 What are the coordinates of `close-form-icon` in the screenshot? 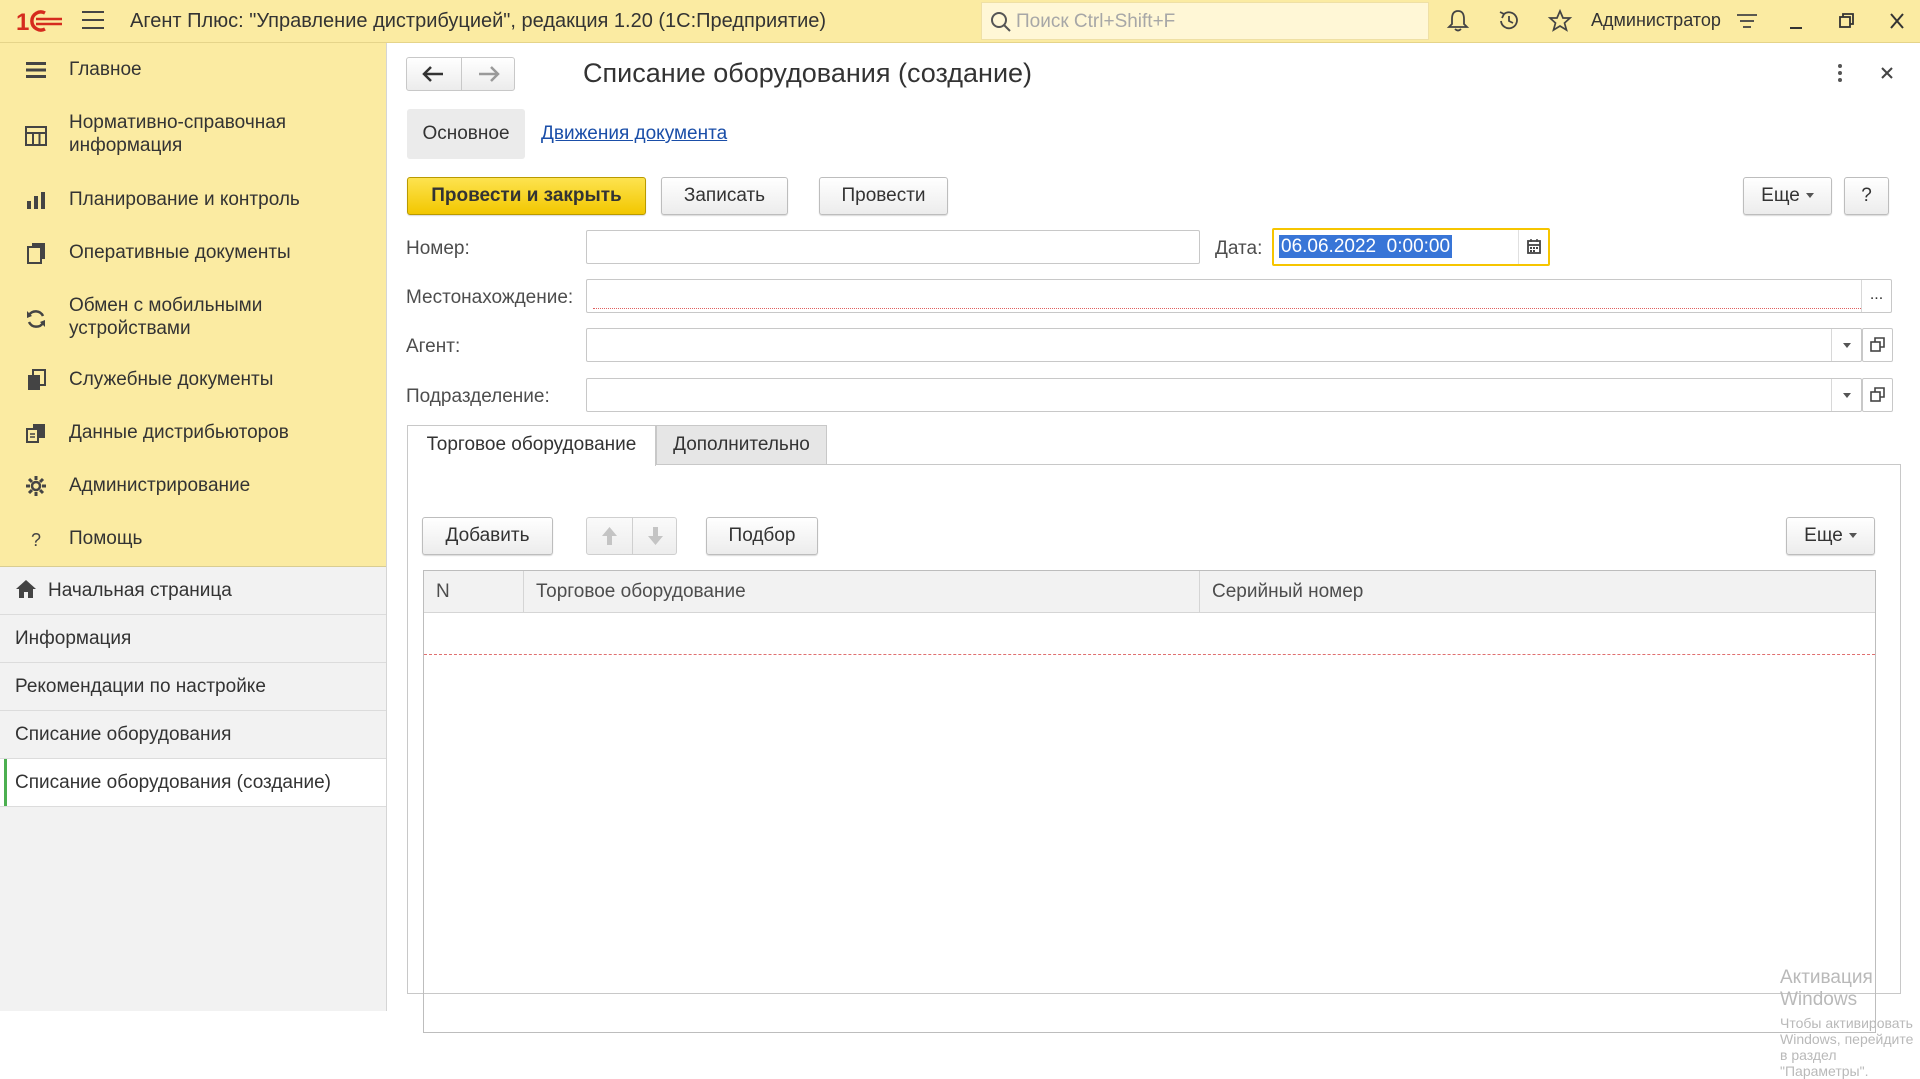 It's located at (1887, 73).